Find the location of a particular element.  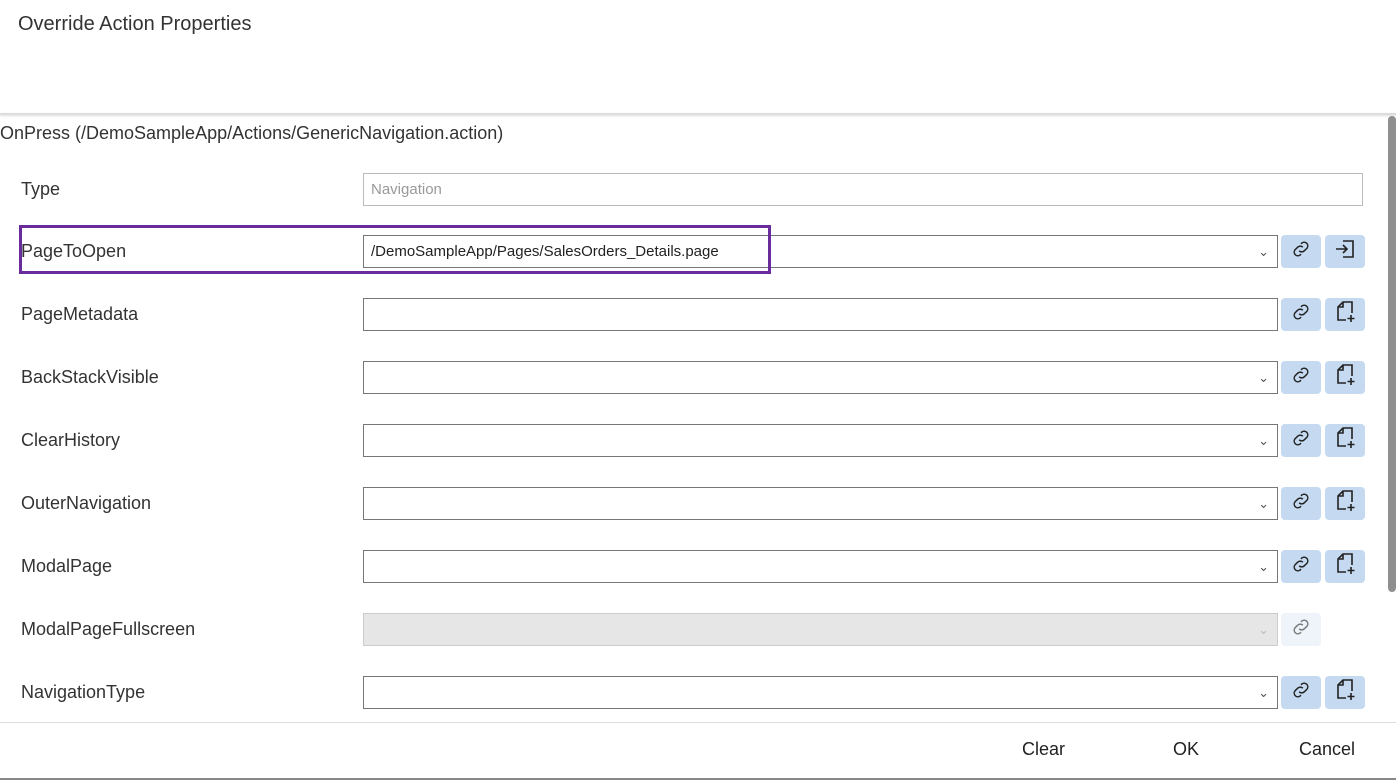

type-input: Navigation is located at coordinates (863, 189).